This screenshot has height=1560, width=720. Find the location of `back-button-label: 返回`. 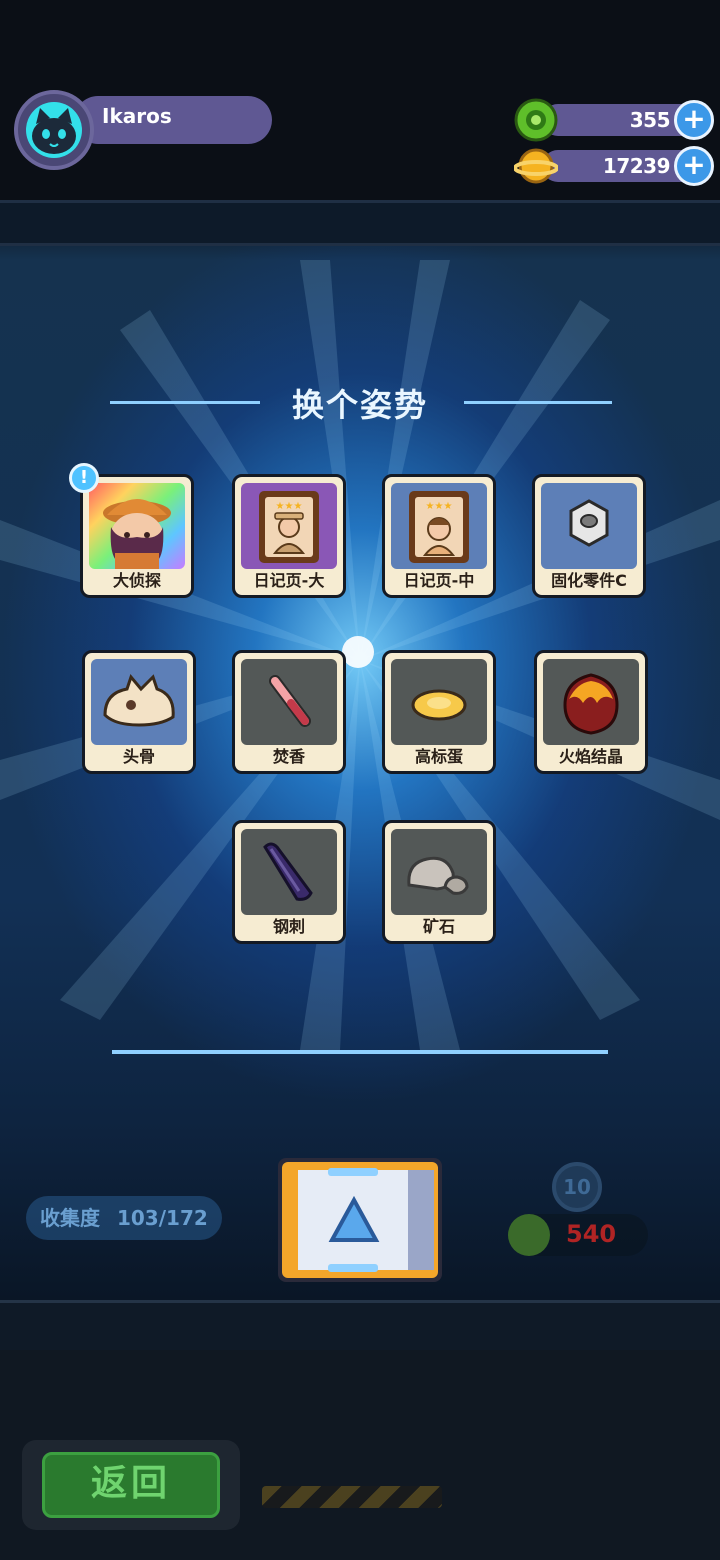

back-button-label: 返回 is located at coordinates (131, 1485).